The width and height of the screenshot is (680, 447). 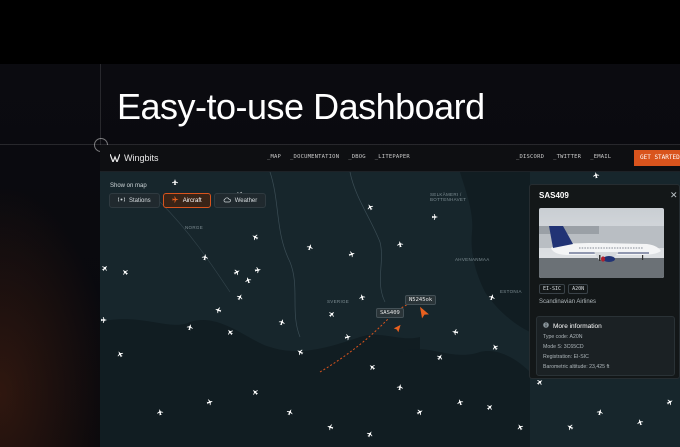 What do you see at coordinates (301, 106) in the screenshot?
I see `headline: Easy-to-use Dashboard` at bounding box center [301, 106].